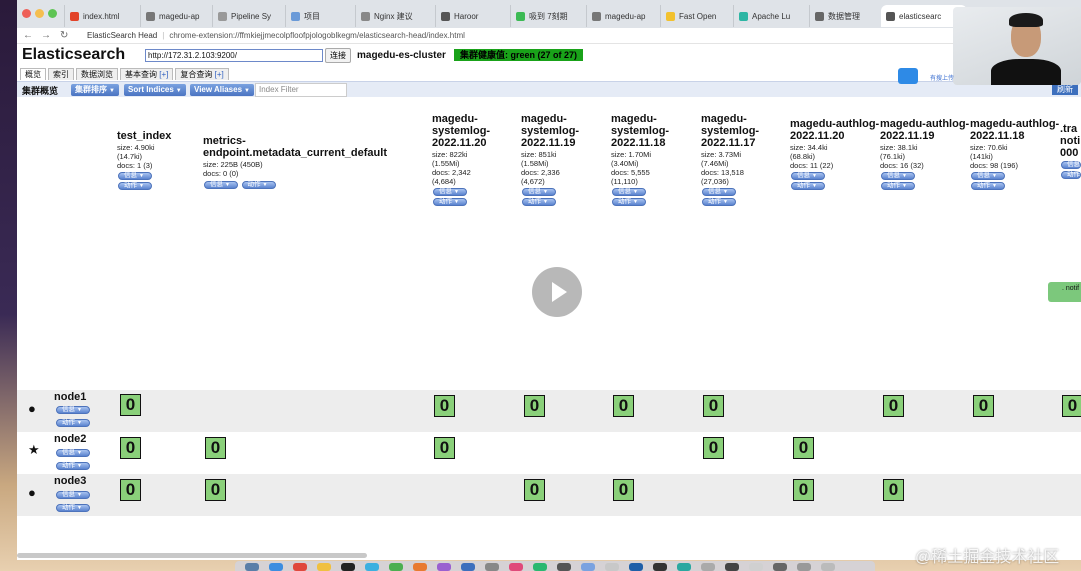 The image size is (1081, 571). What do you see at coordinates (147, 74) in the screenshot?
I see `tab-basic-query: 基本查询 [+]` at bounding box center [147, 74].